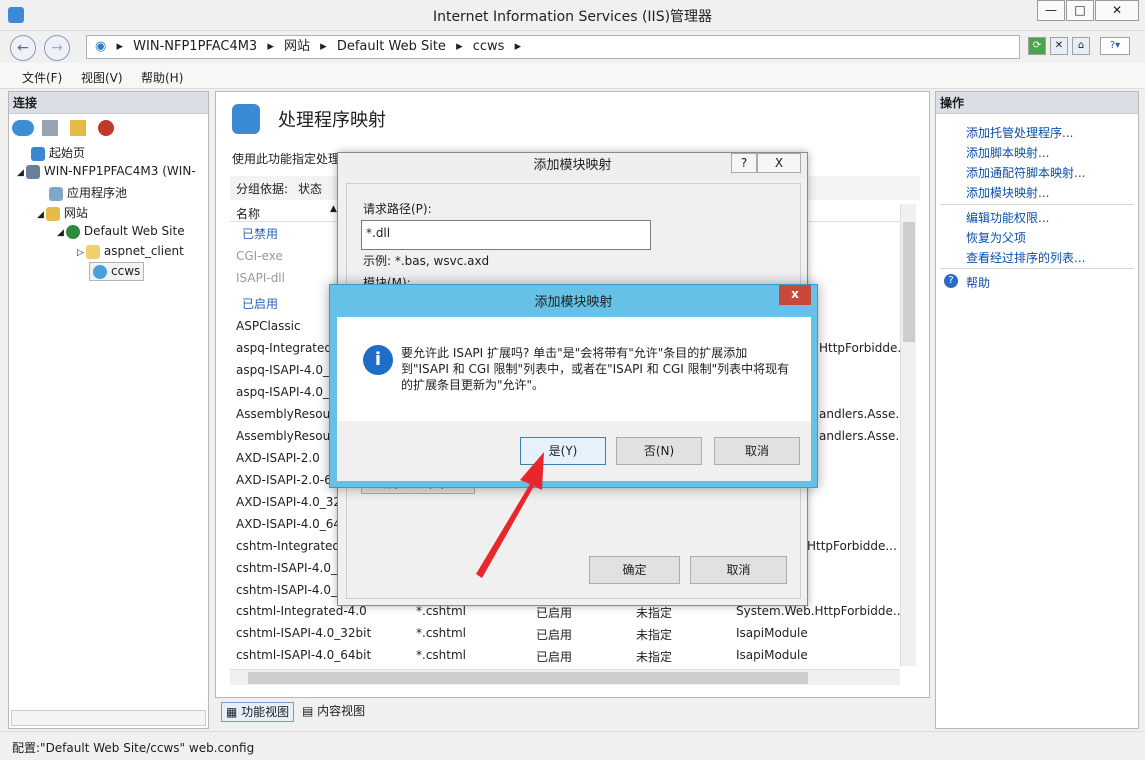 Image resolution: width=1145 pixels, height=760 pixels. I want to click on menu-file: 文件(F), so click(42, 77).